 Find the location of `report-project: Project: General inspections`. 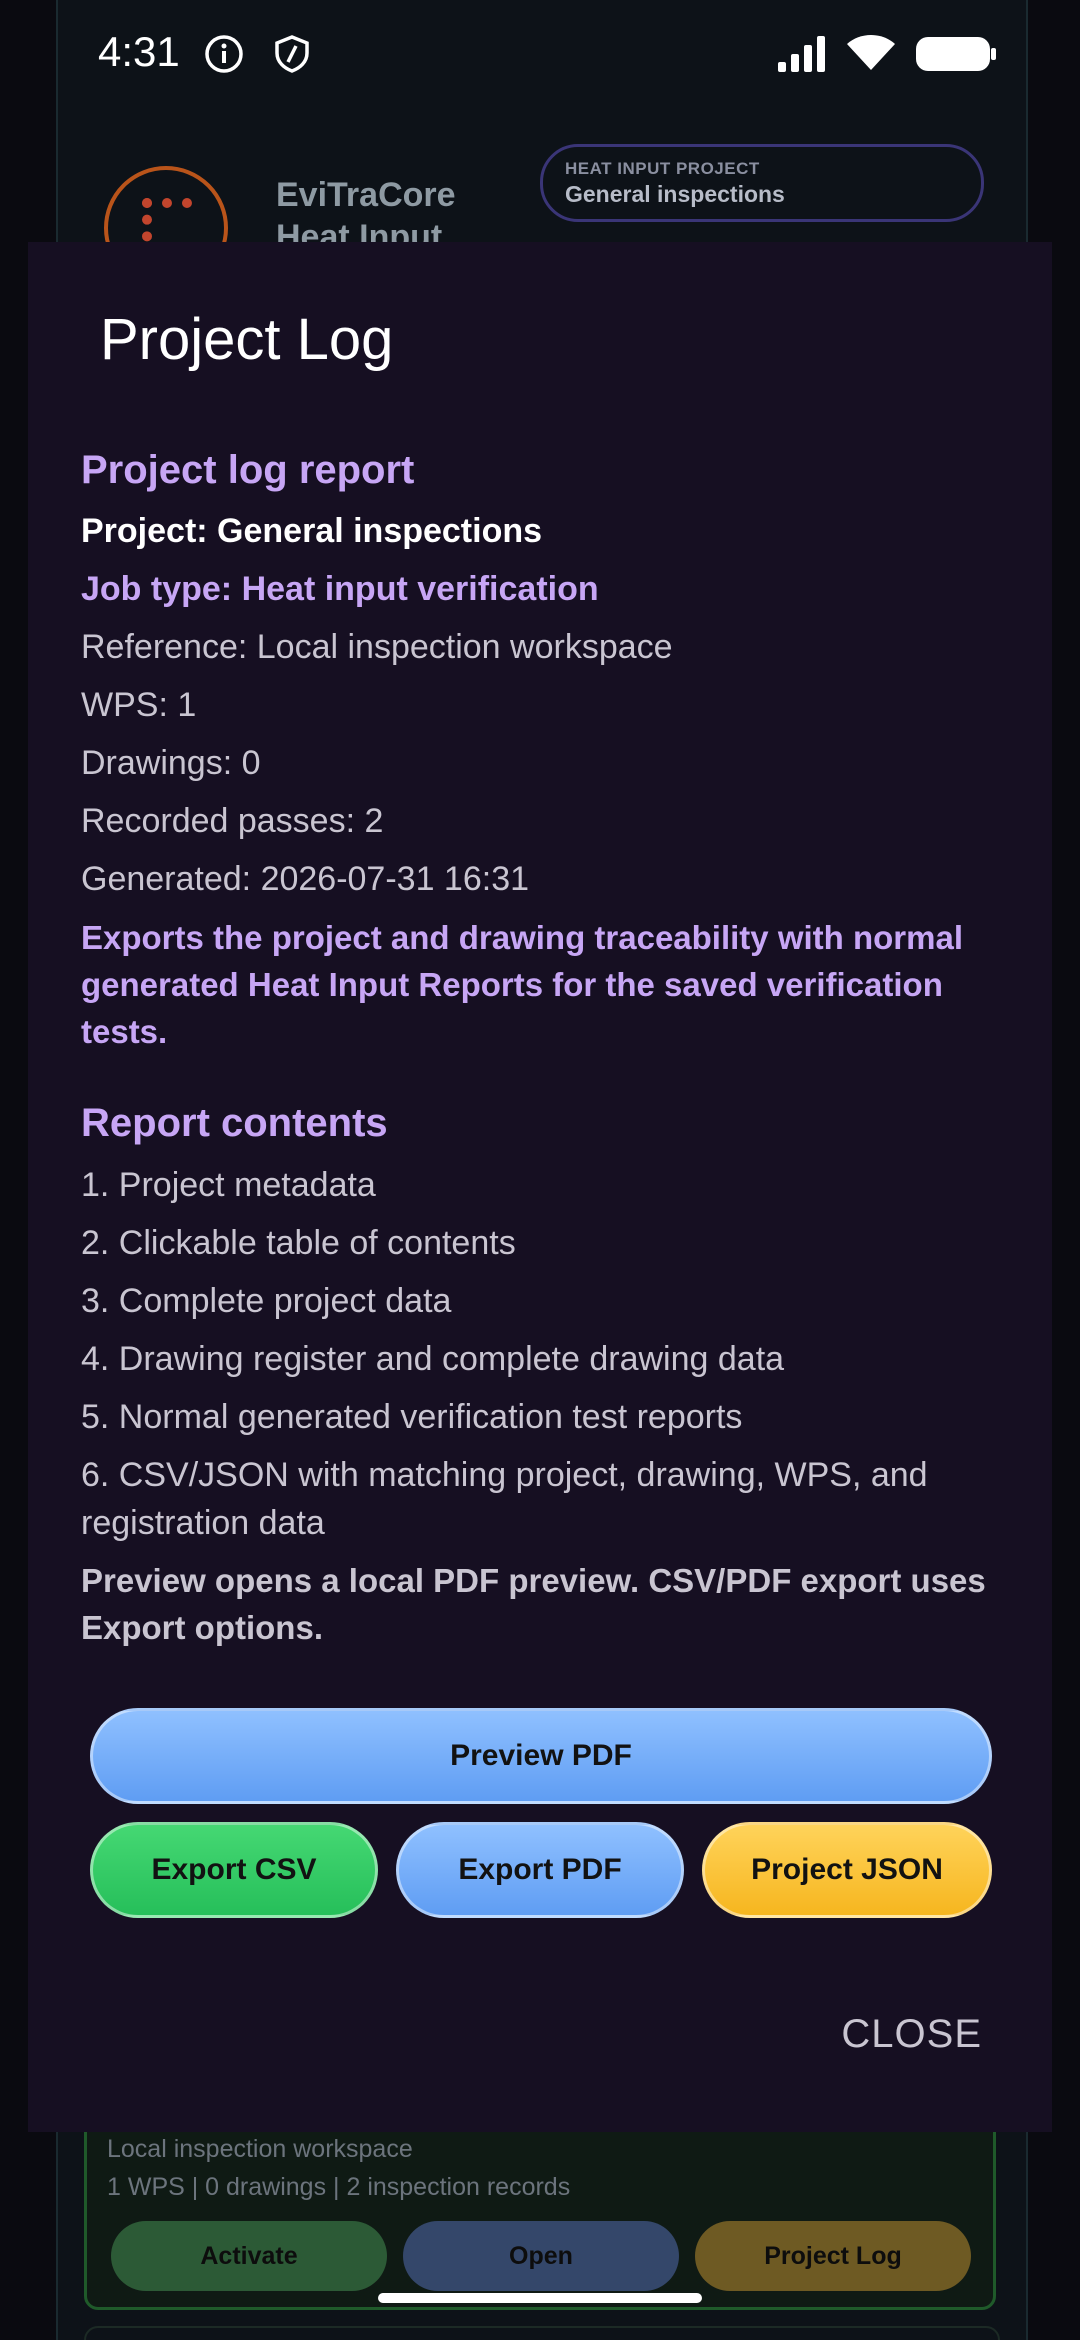

report-project: Project: General inspections is located at coordinates (312, 531).